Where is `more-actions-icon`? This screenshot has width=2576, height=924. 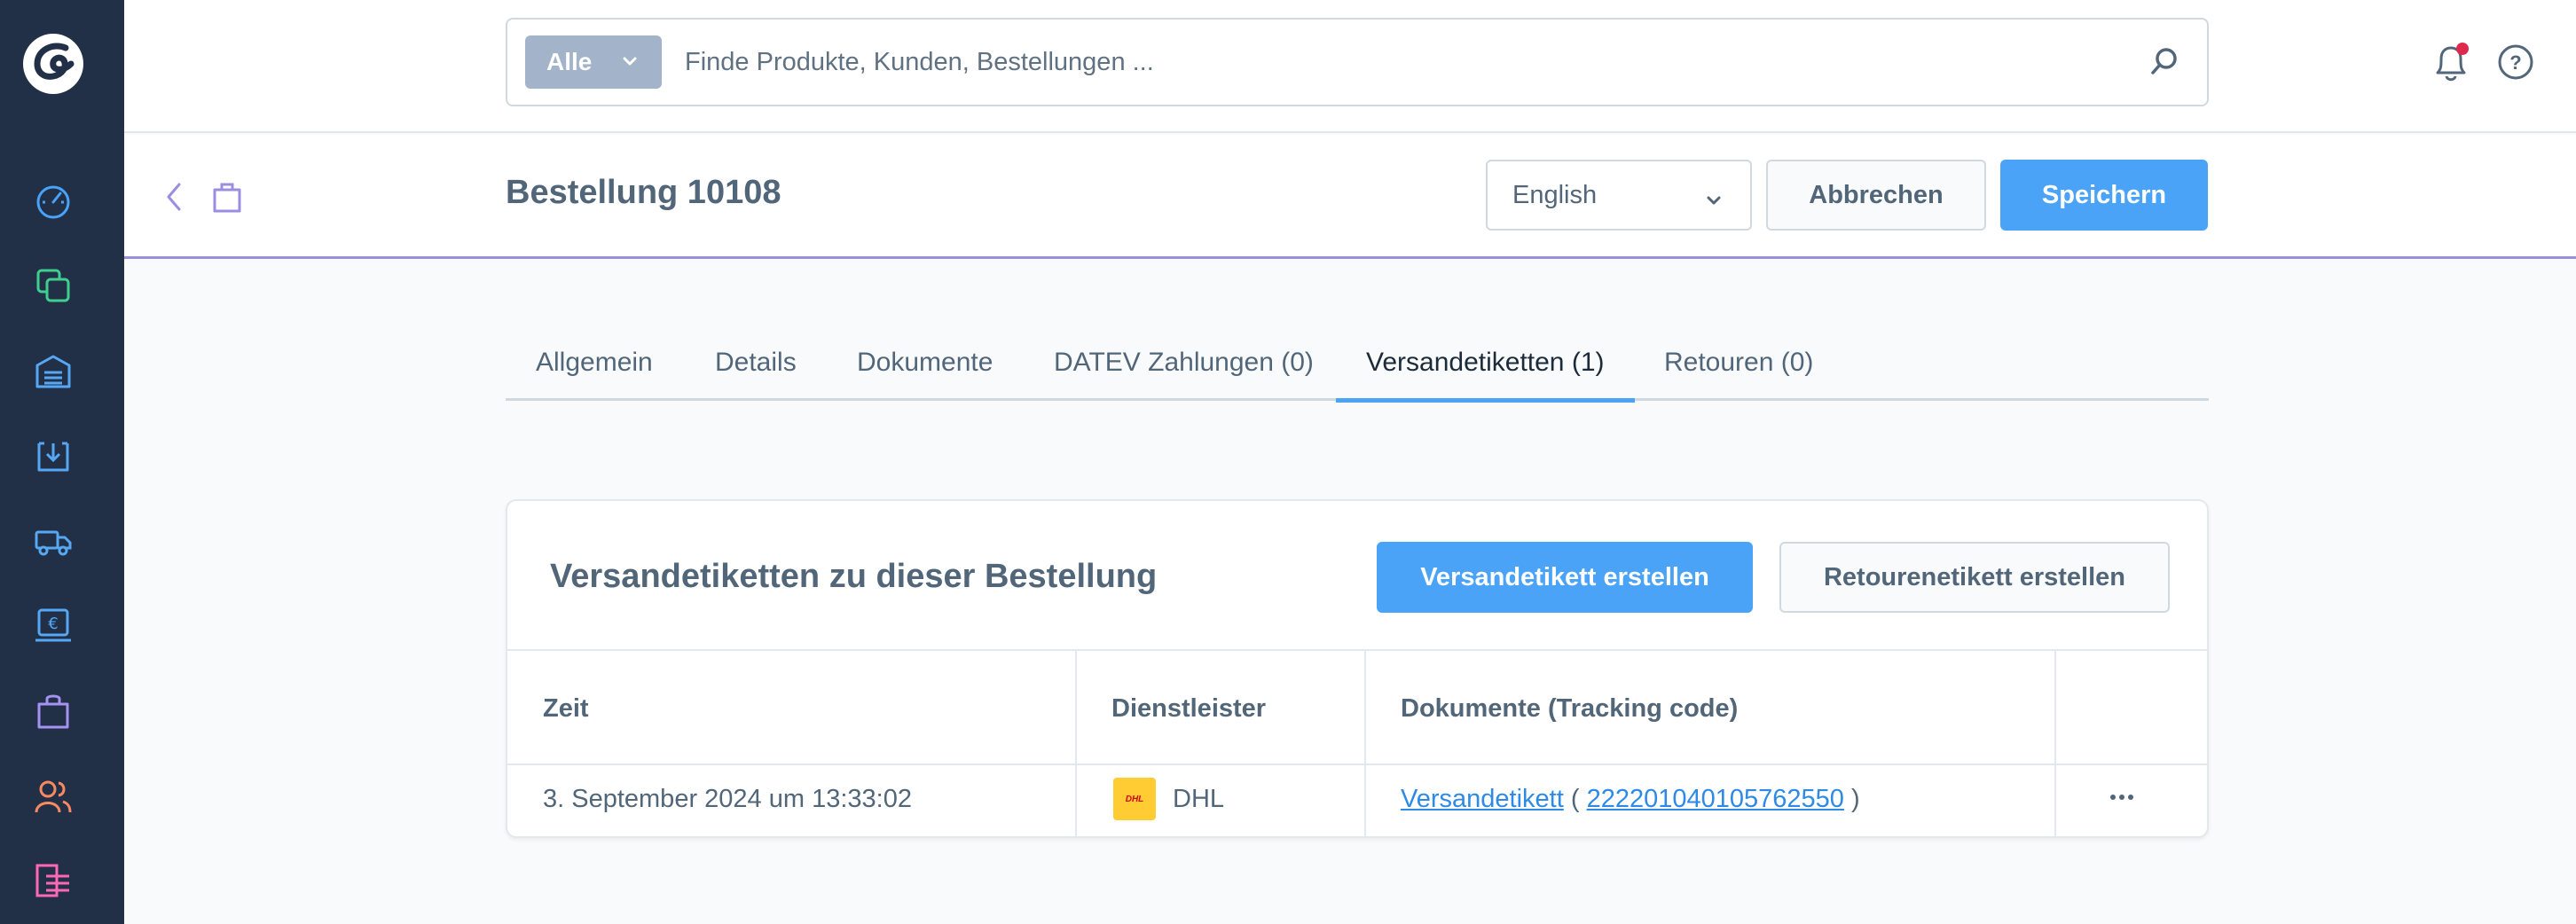 more-actions-icon is located at coordinates (2122, 797).